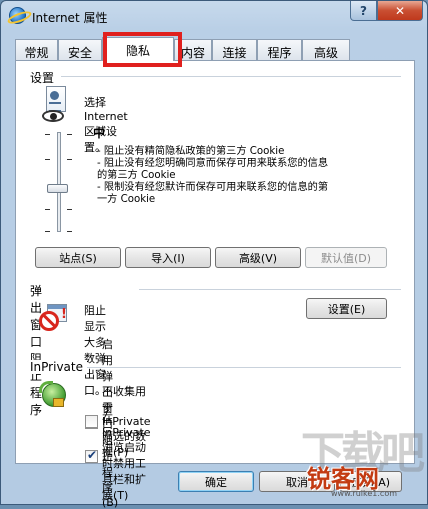 This screenshot has width=428, height=509. Describe the element at coordinates (346, 308) in the screenshot. I see `popup-settings-button: 设置(E)` at that location.